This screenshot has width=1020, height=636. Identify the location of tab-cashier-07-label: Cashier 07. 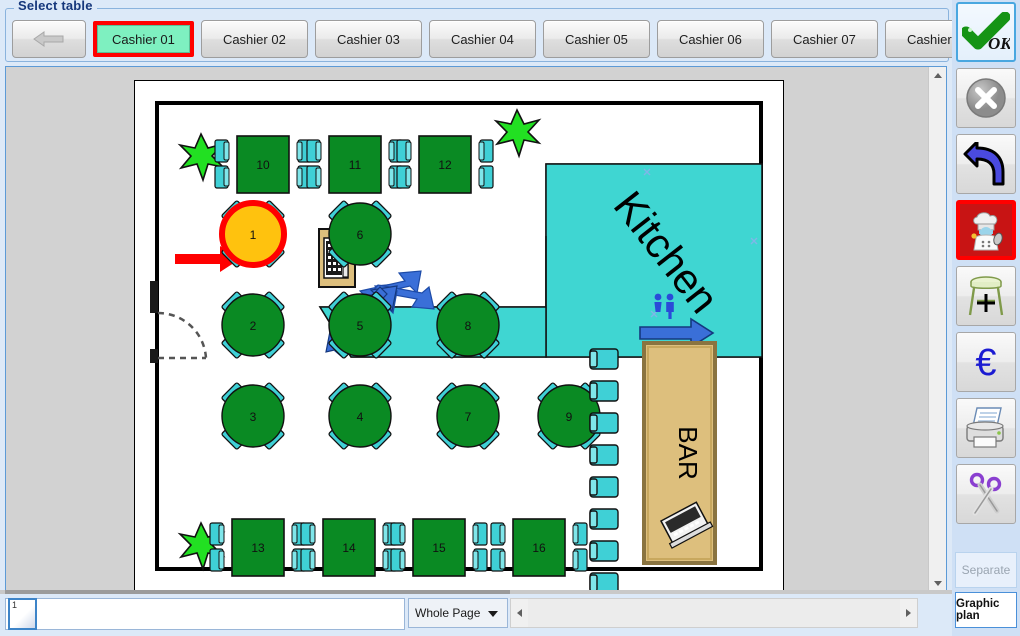
(824, 39).